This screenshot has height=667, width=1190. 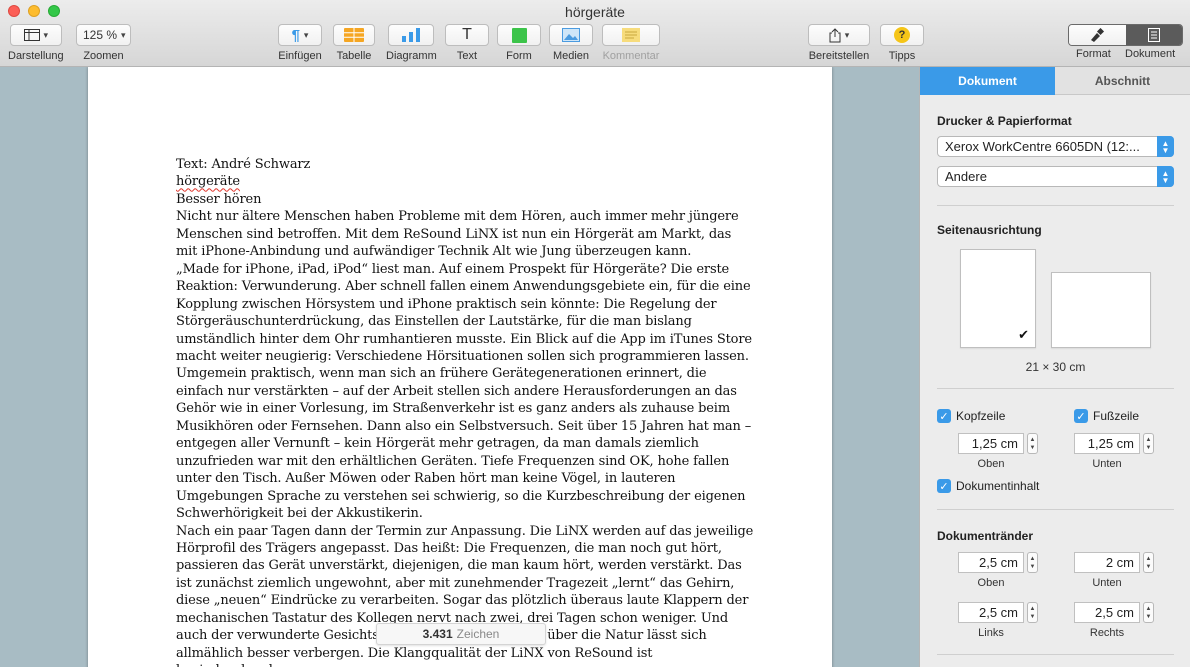 I want to click on shape-tool: Form, so click(x=519, y=43).